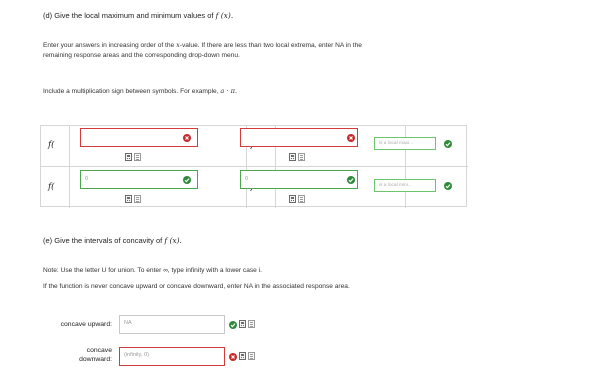 Image resolution: width=616 pixels, height=390 pixels. What do you see at coordinates (172, 356) in the screenshot?
I see `concave-downward-input: (infinity, 0)` at bounding box center [172, 356].